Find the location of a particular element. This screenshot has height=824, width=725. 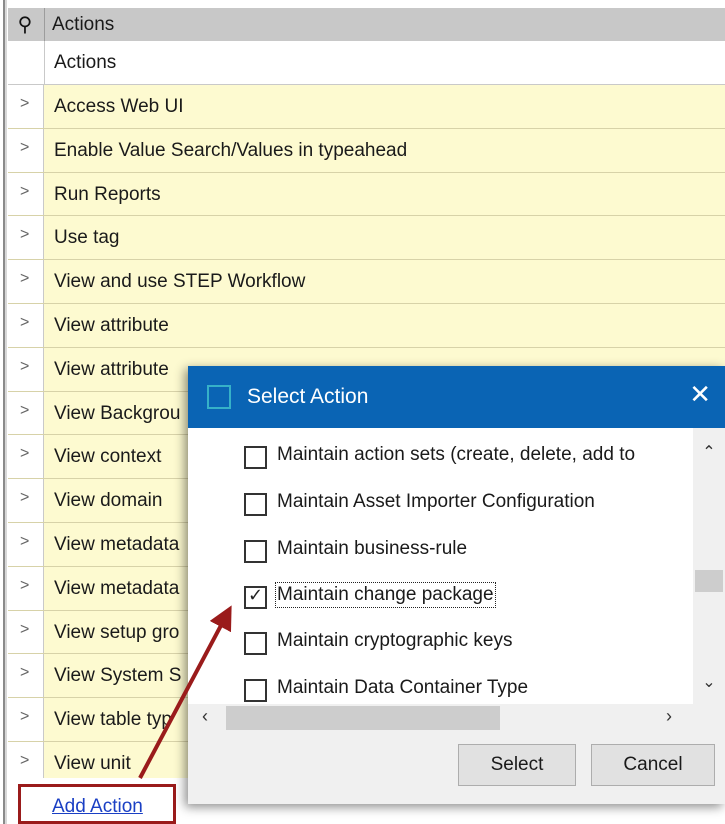

annotation-arrow-line is located at coordinates (185, 692).